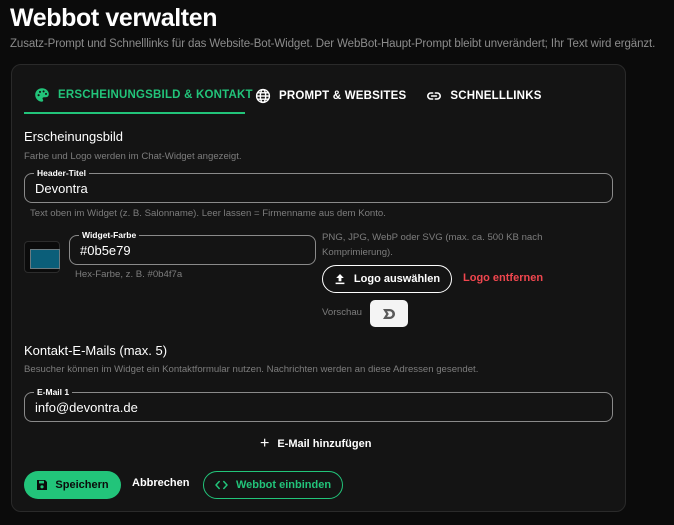 Image resolution: width=674 pixels, height=525 pixels. What do you see at coordinates (503, 278) in the screenshot?
I see `remove-logo-button: Logo entfernen` at bounding box center [503, 278].